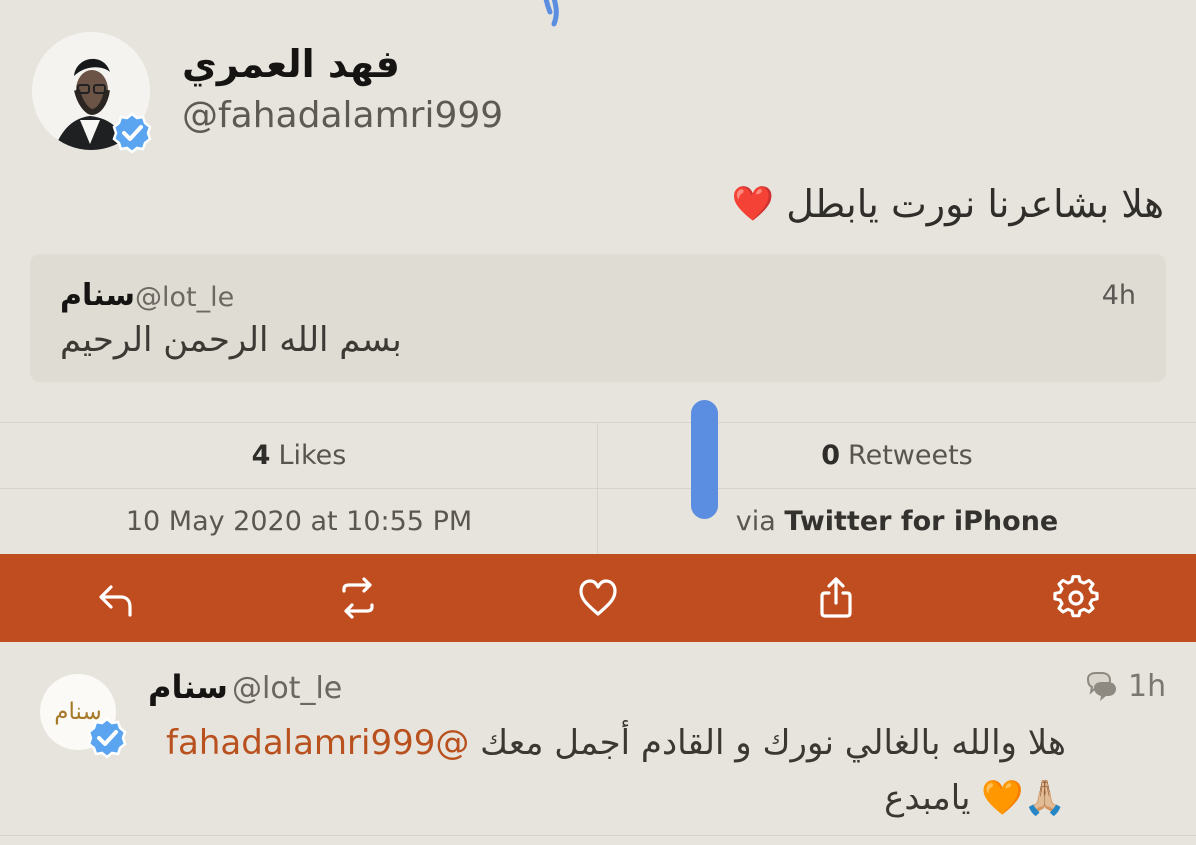 The image size is (1196, 845). I want to click on top-edge-decoration, so click(551, 13).